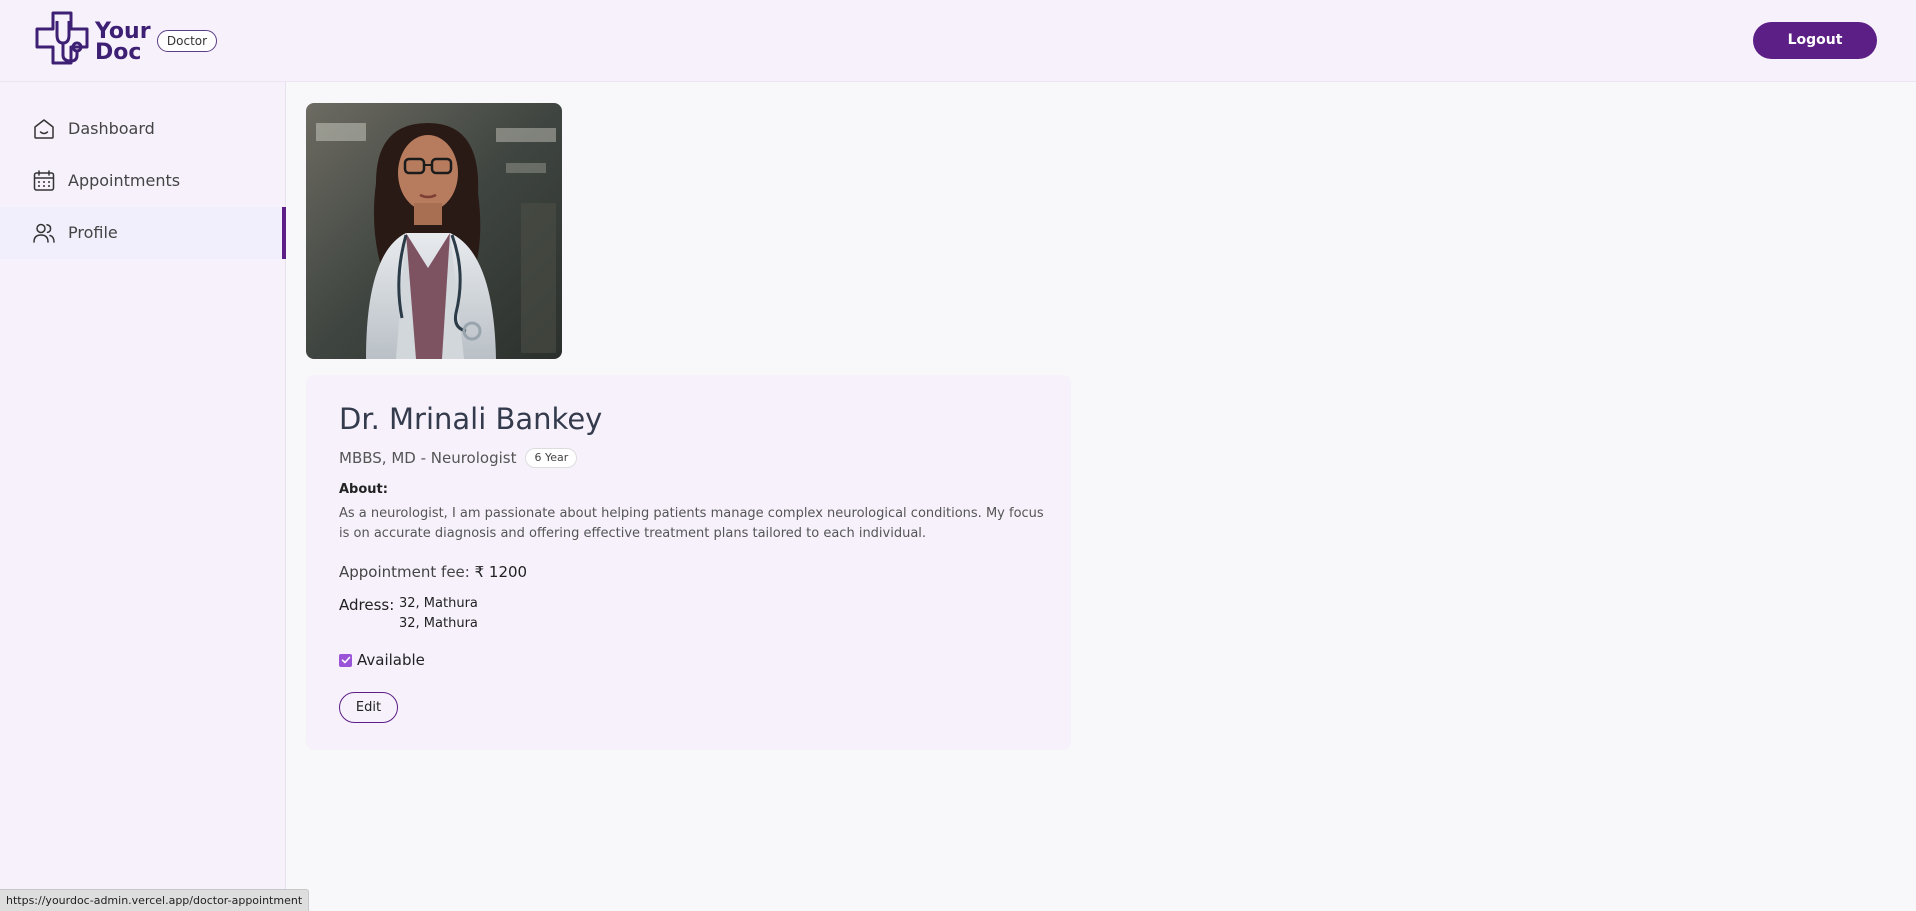 The height and width of the screenshot is (911, 1916). Describe the element at coordinates (438, 614) in the screenshot. I see `address-block: 32, Mathura 32, Mathura` at that location.